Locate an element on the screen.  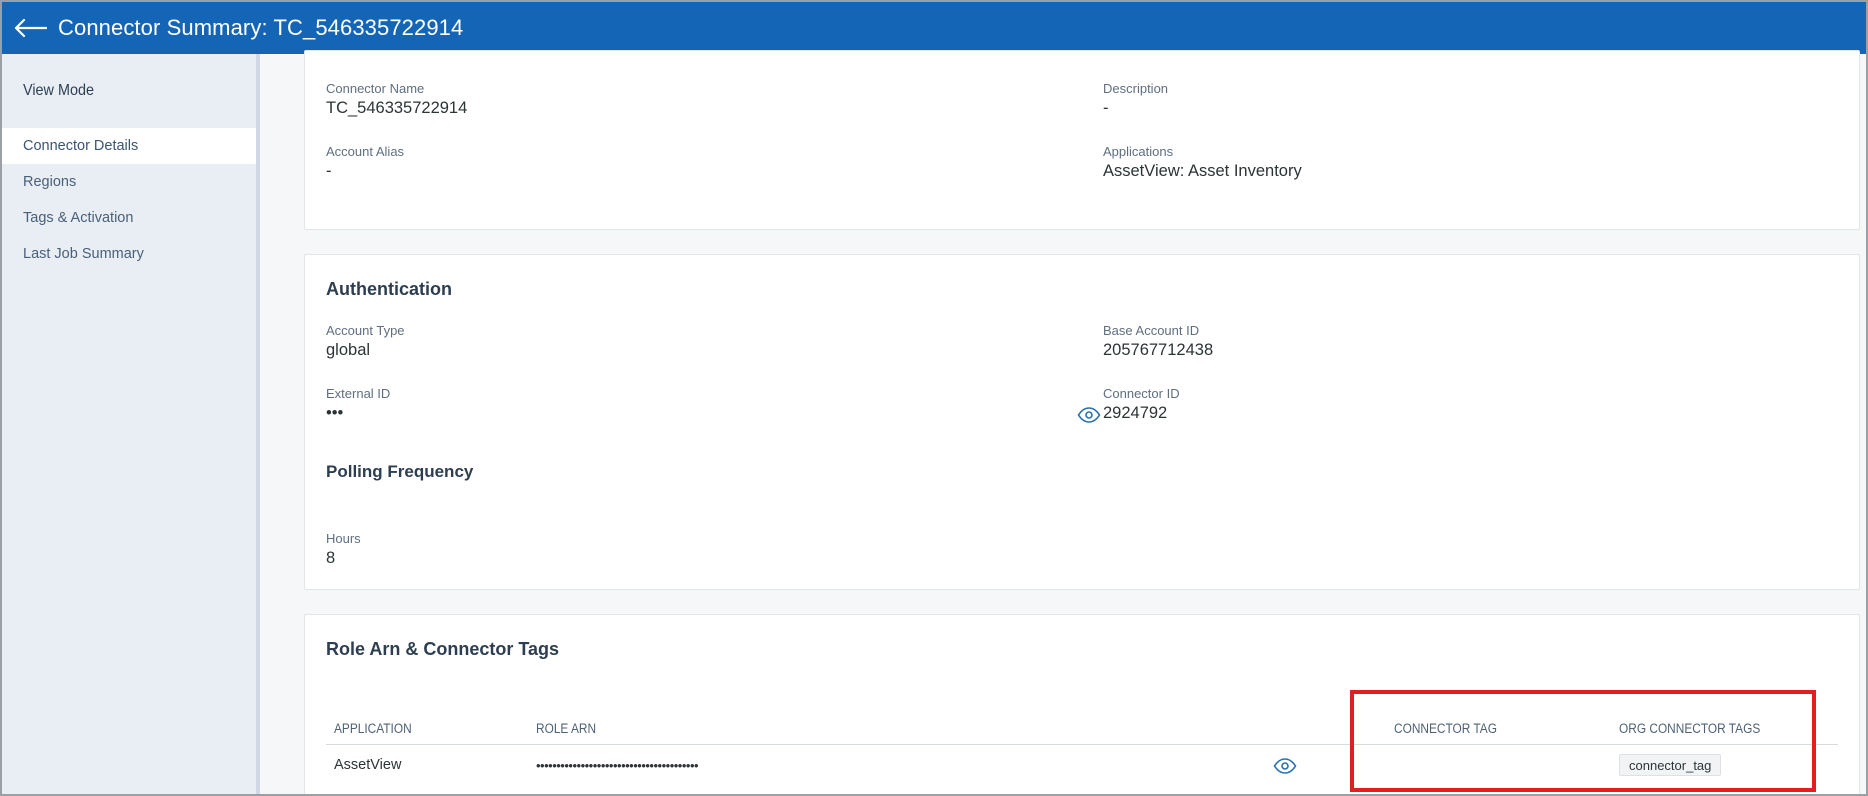
base-account-id-label: Base Account ID is located at coordinates (1151, 330).